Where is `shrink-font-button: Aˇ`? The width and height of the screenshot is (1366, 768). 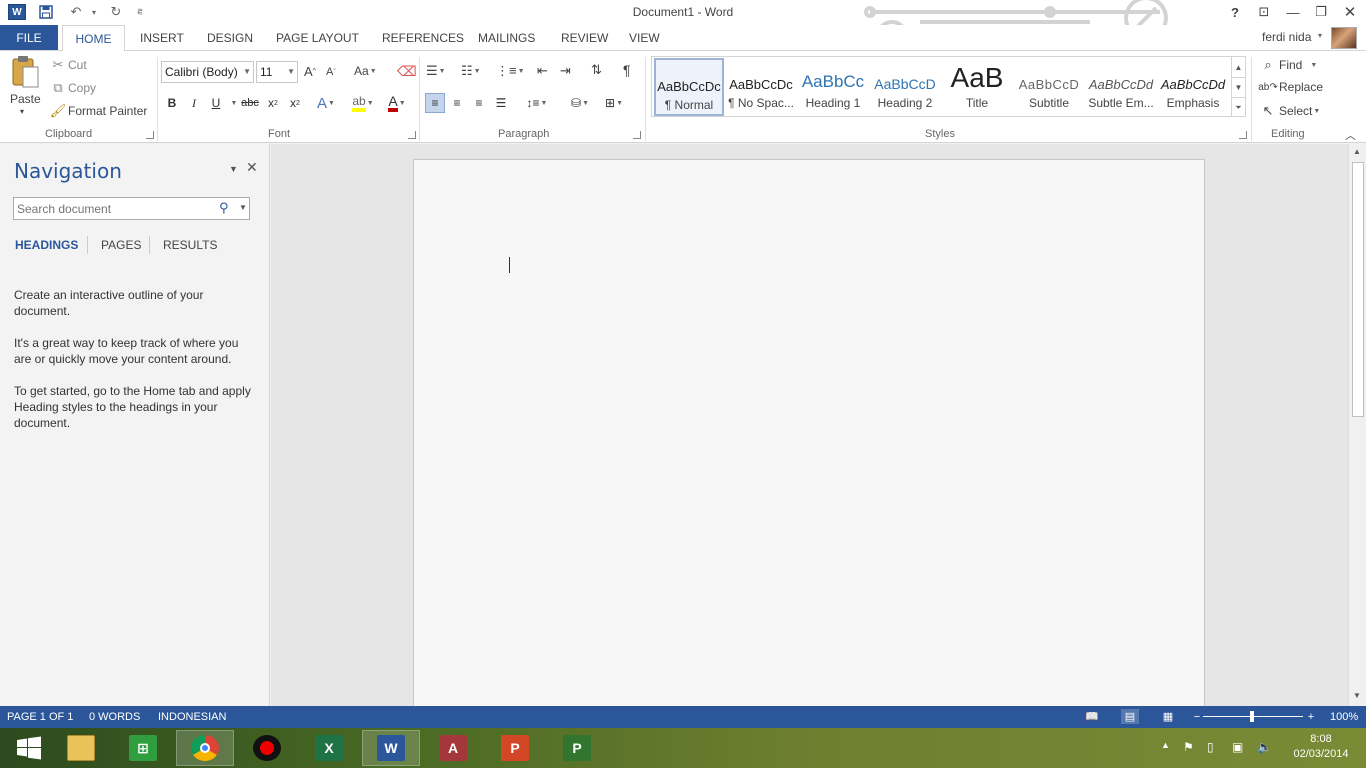 shrink-font-button: Aˇ is located at coordinates (331, 72).